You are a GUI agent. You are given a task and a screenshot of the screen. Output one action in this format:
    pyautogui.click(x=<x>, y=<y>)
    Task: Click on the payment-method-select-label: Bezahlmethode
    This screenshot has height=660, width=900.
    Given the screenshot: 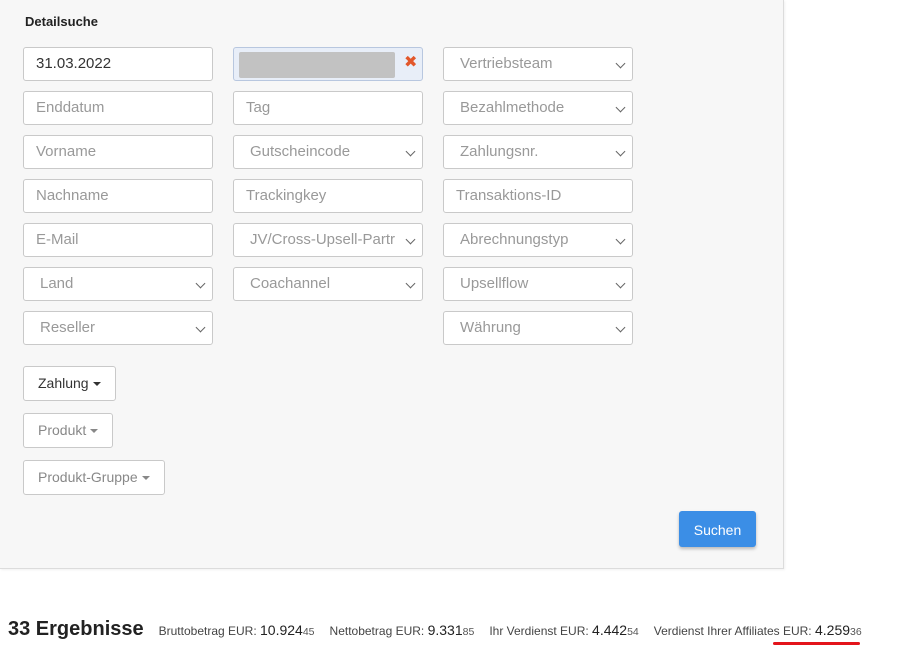 What is the action you would take?
    pyautogui.click(x=512, y=107)
    